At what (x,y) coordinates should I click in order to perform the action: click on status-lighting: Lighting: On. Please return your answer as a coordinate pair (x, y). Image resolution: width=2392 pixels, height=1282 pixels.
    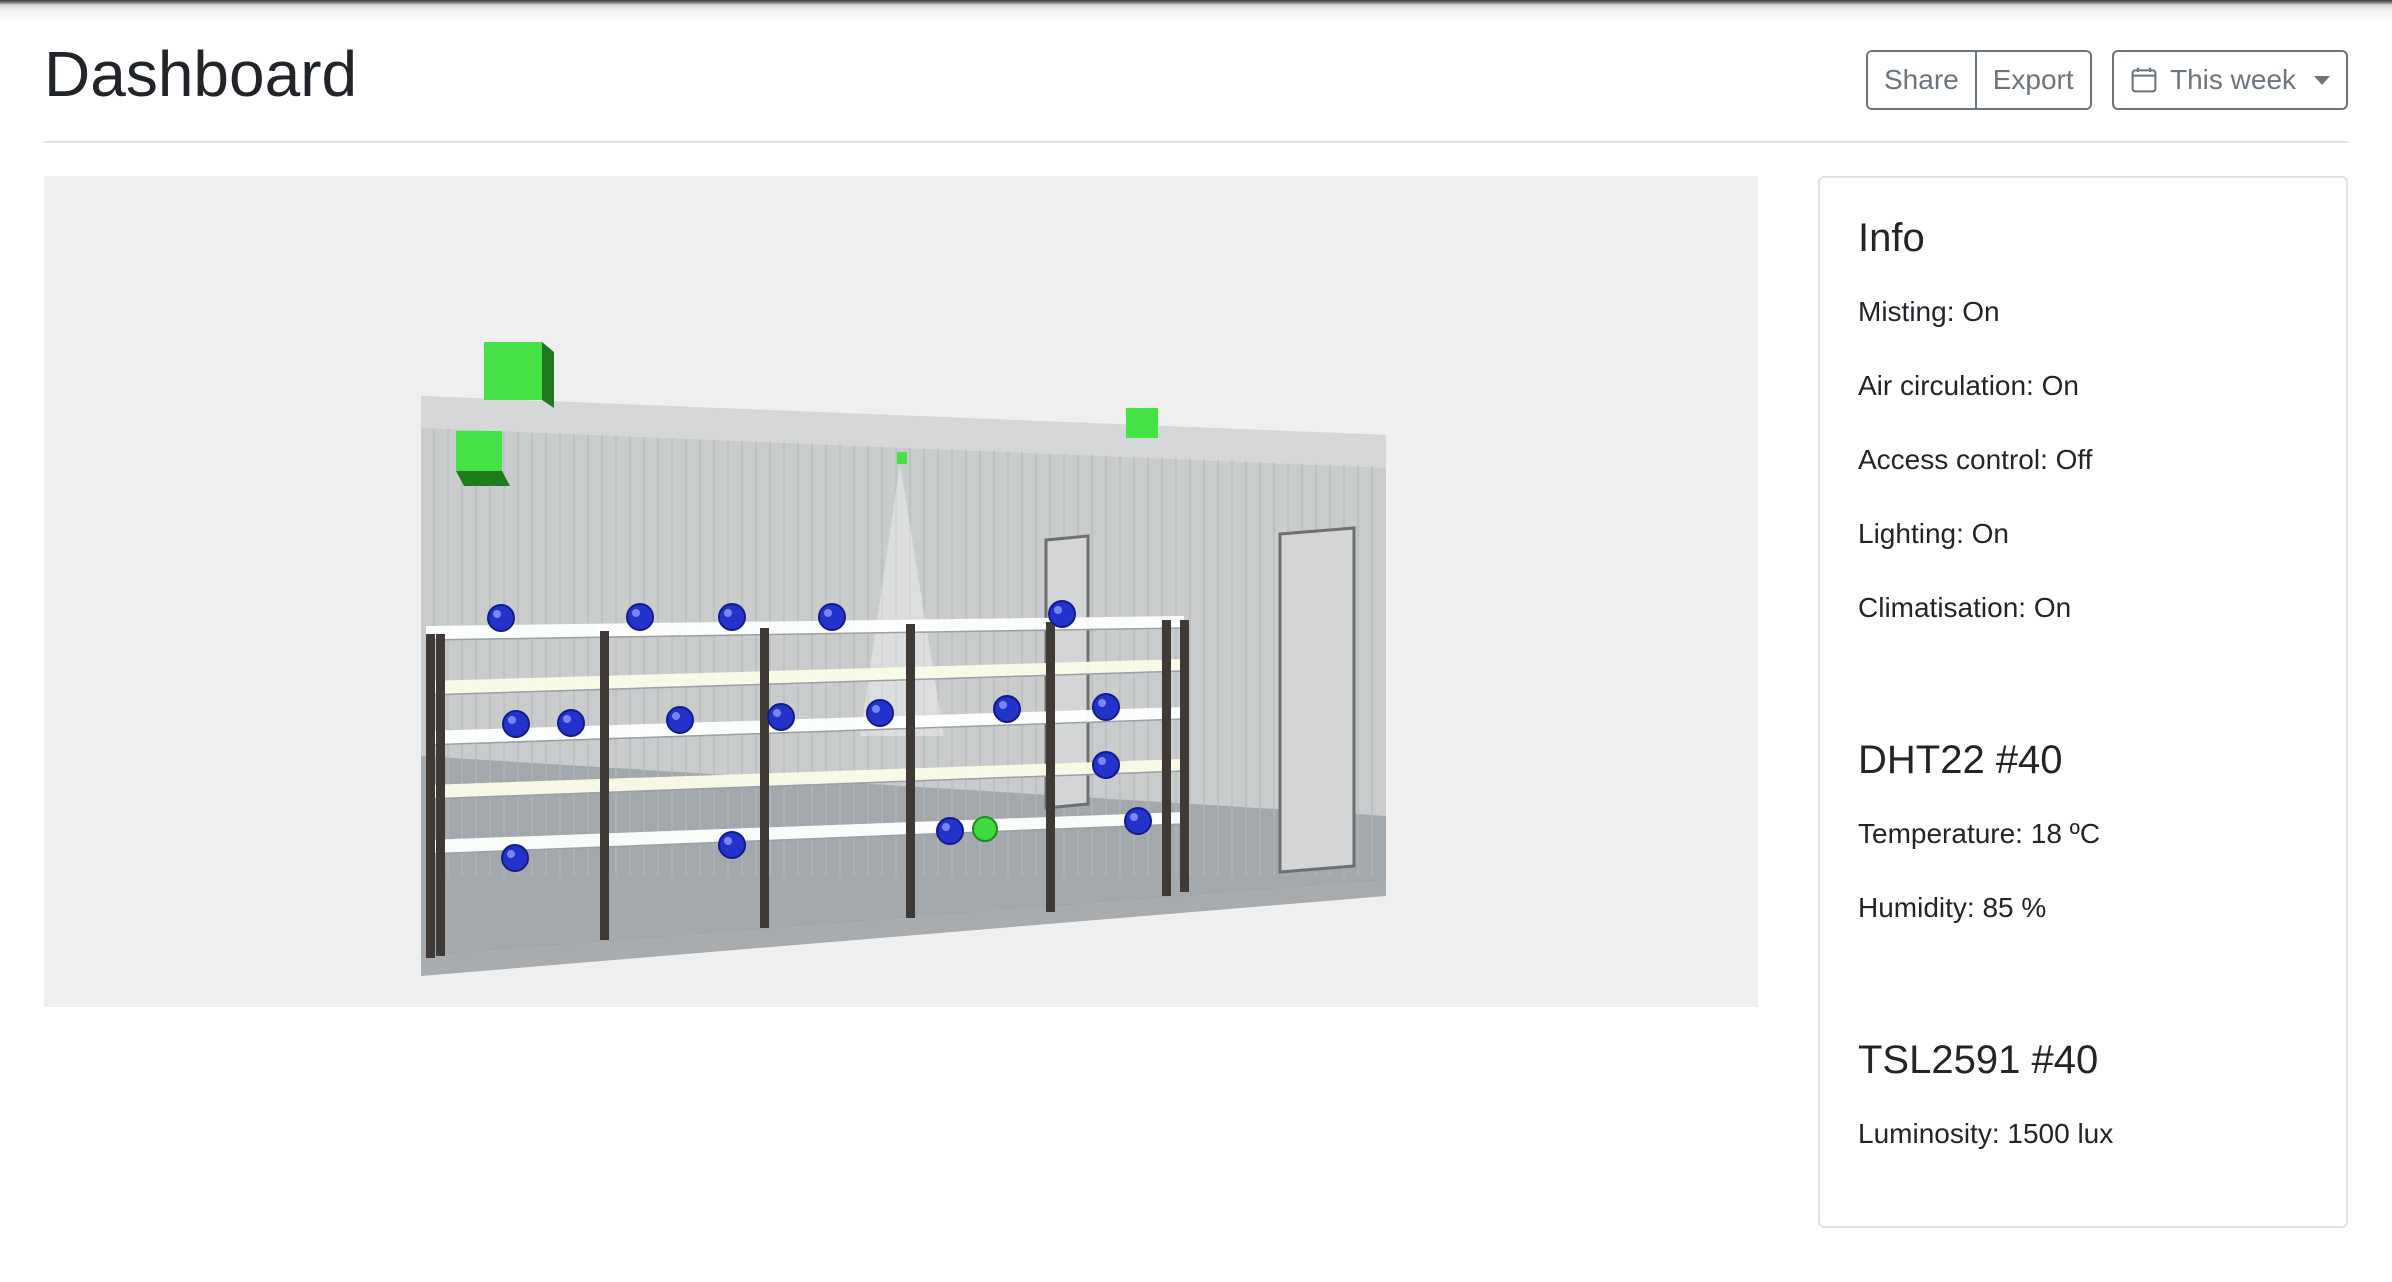
    Looking at the image, I should click on (1933, 533).